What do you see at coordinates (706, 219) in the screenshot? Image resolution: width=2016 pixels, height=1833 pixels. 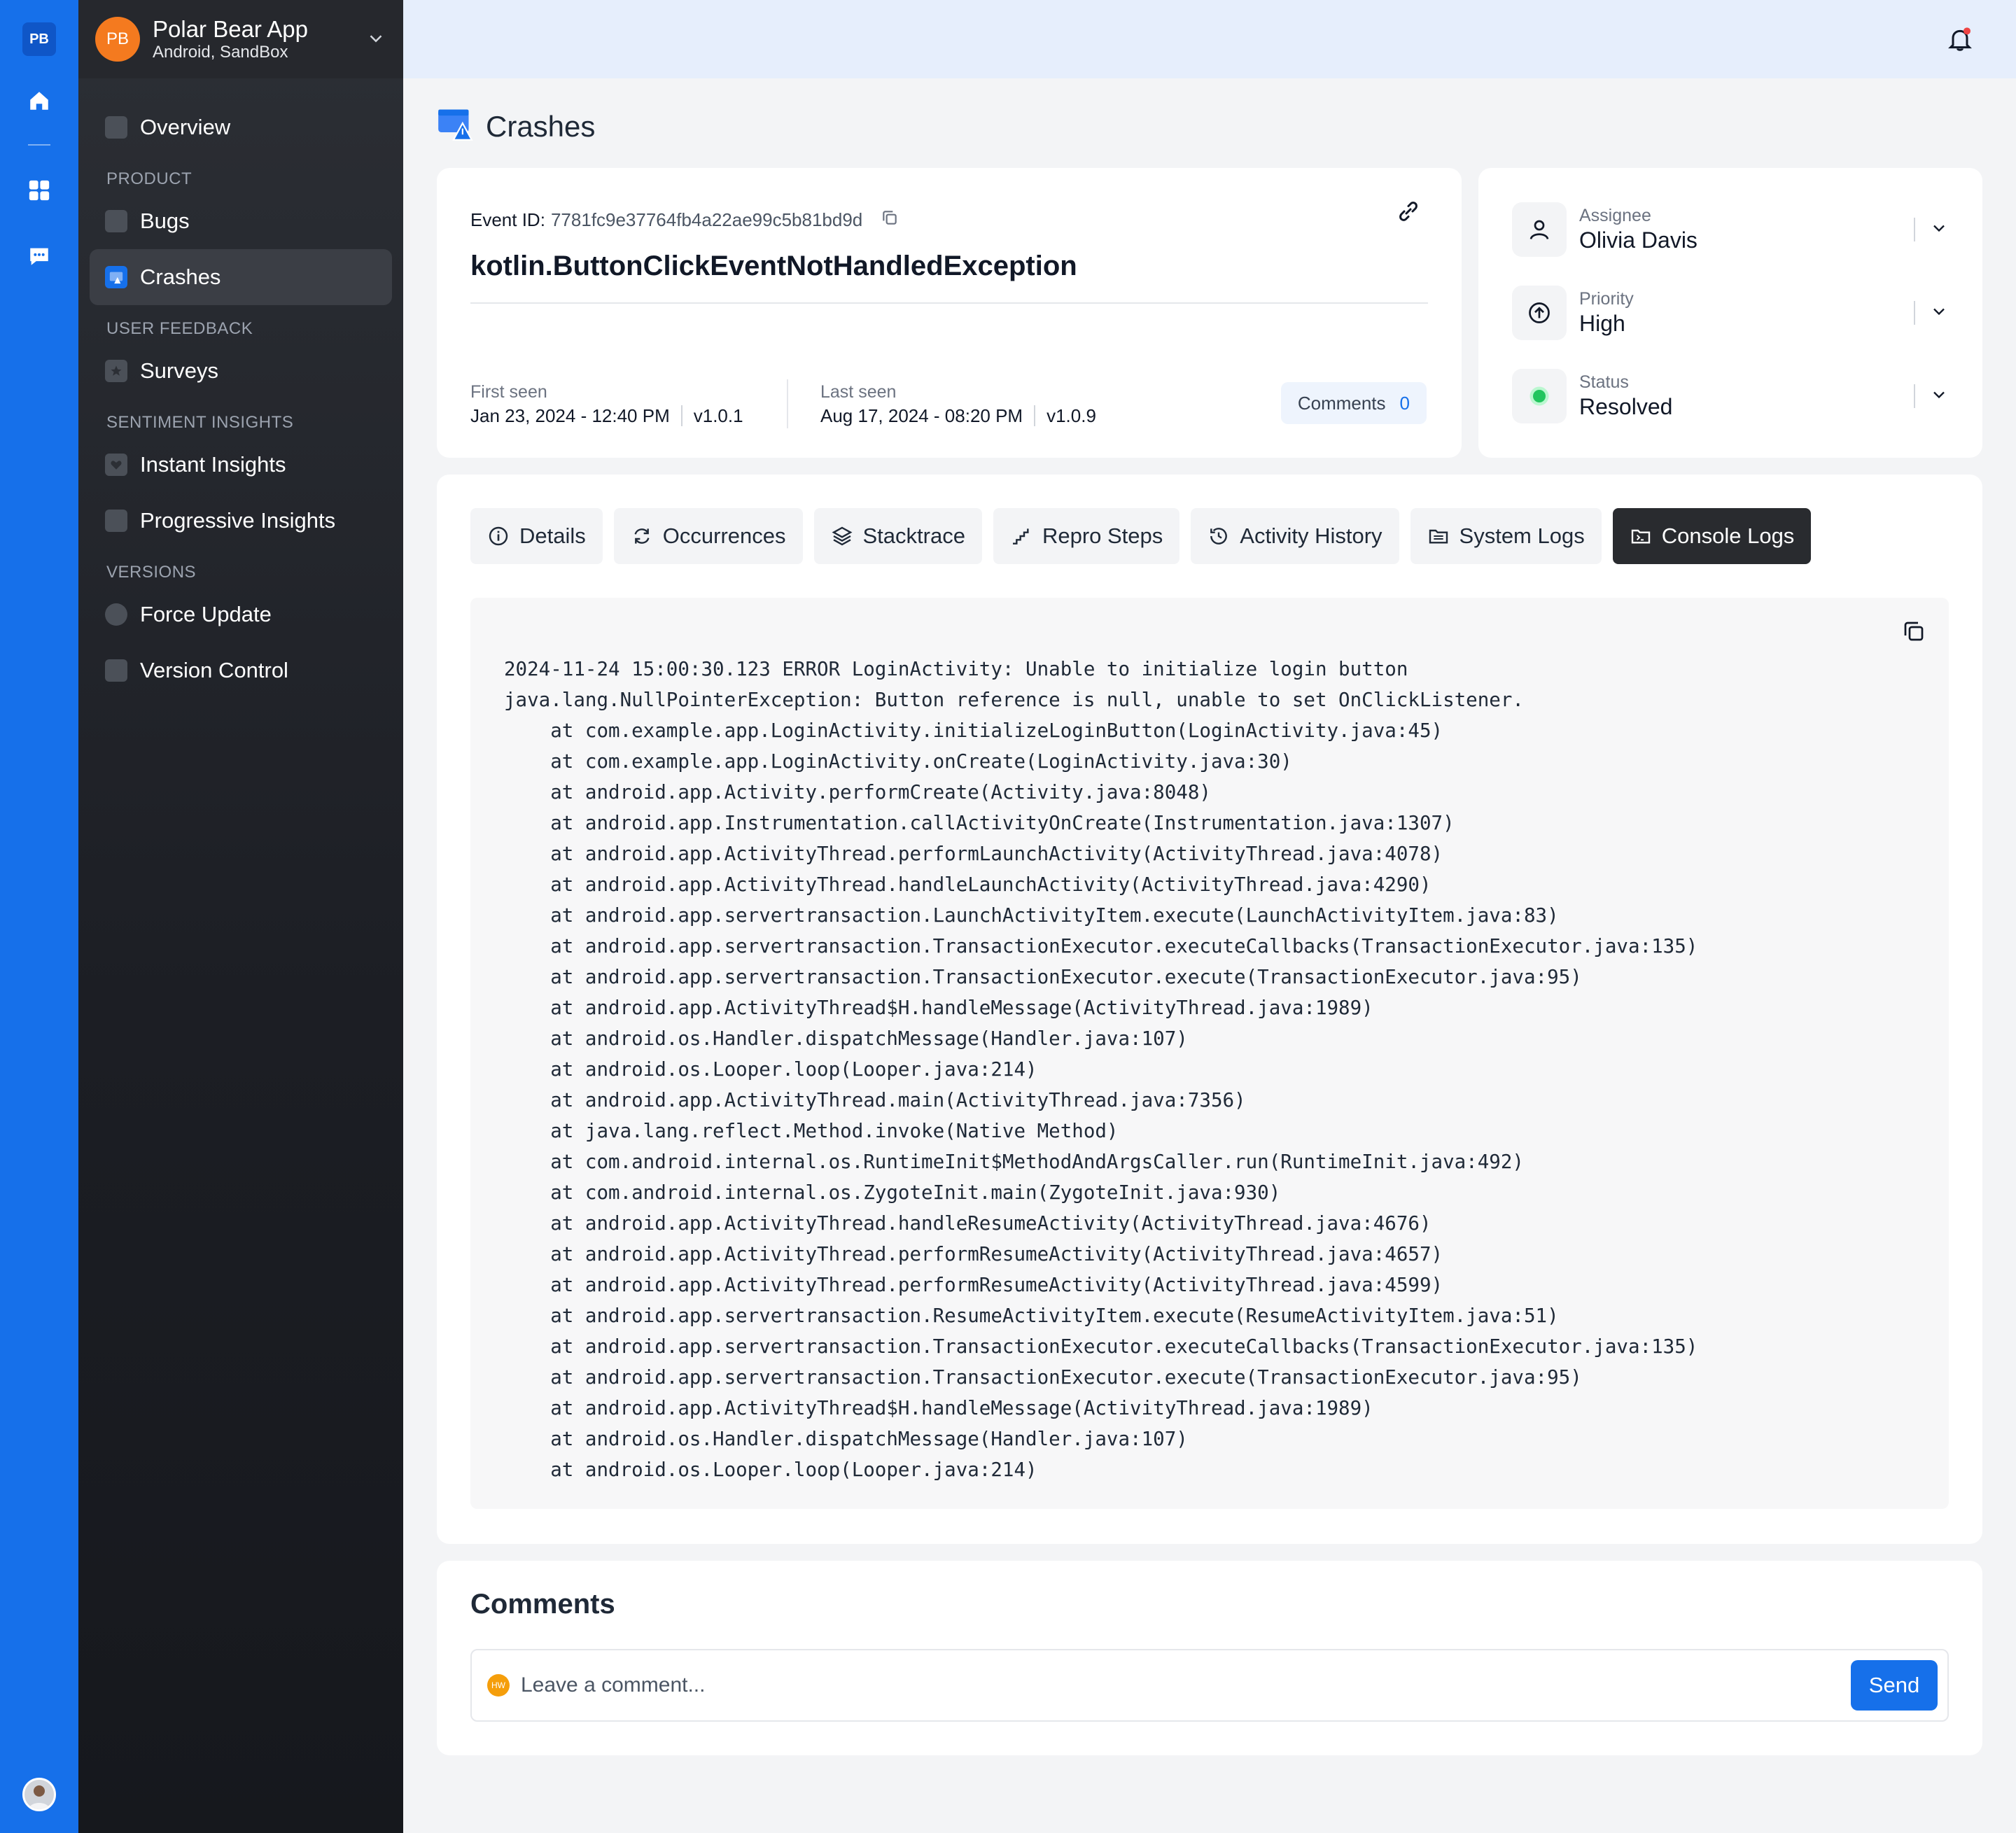 I see `event-id-value: 7781fc9e37764fb4a22ae99c5b81bd9d` at bounding box center [706, 219].